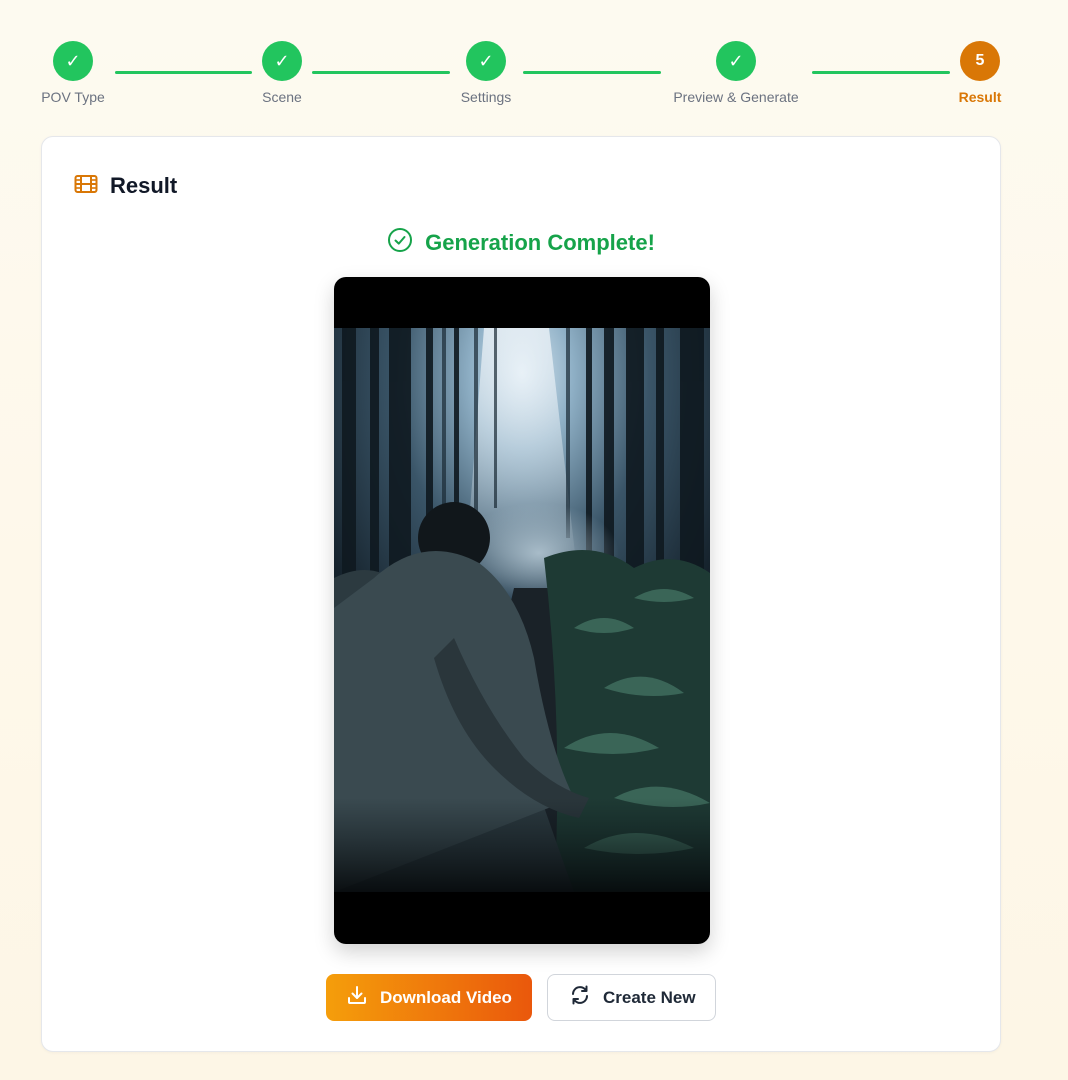 The height and width of the screenshot is (1080, 1068). What do you see at coordinates (282, 97) in the screenshot?
I see `step-label: Scene` at bounding box center [282, 97].